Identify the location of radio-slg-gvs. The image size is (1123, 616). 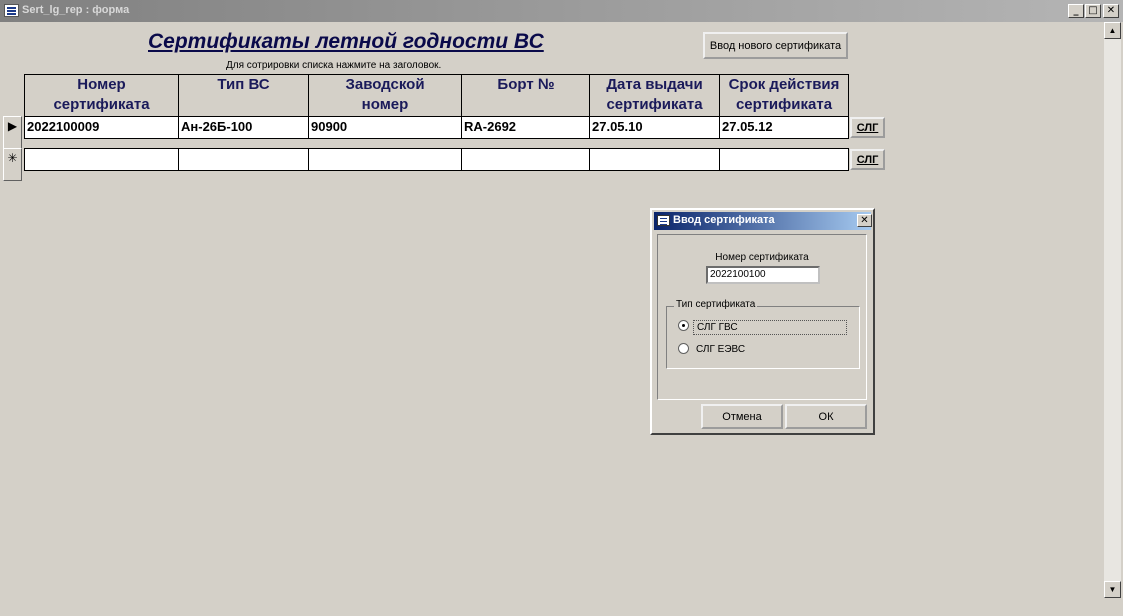
(683, 325).